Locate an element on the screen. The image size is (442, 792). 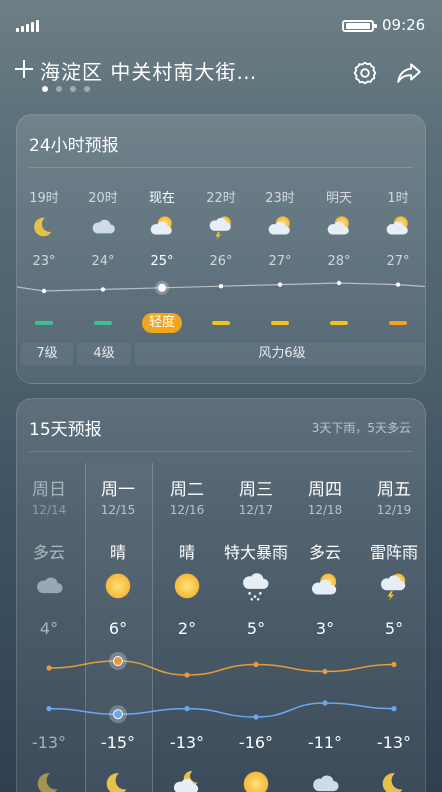
day-date: 12/19 is located at coordinates (394, 510).